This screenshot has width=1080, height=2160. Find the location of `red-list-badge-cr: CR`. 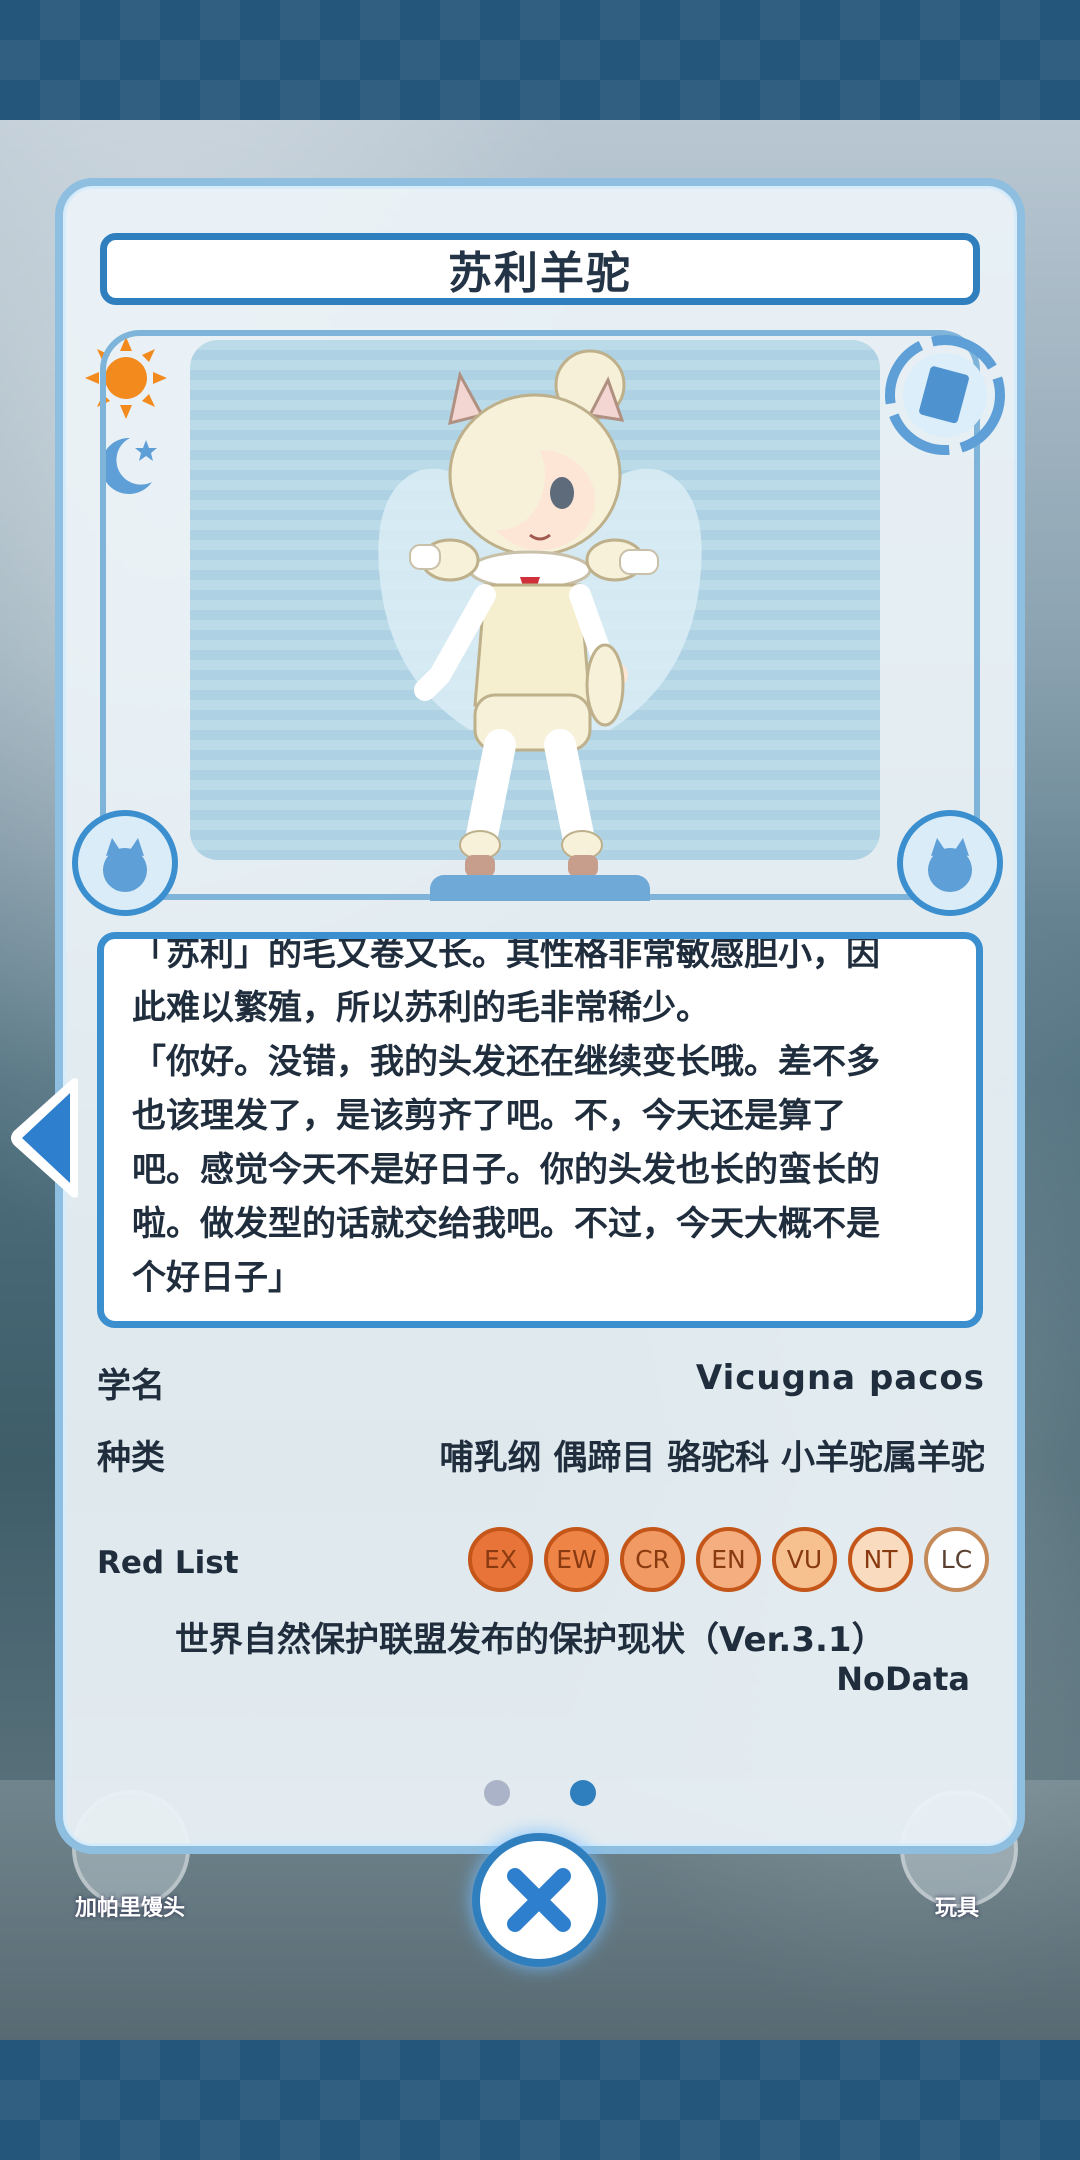

red-list-badge-cr: CR is located at coordinates (652, 1559).